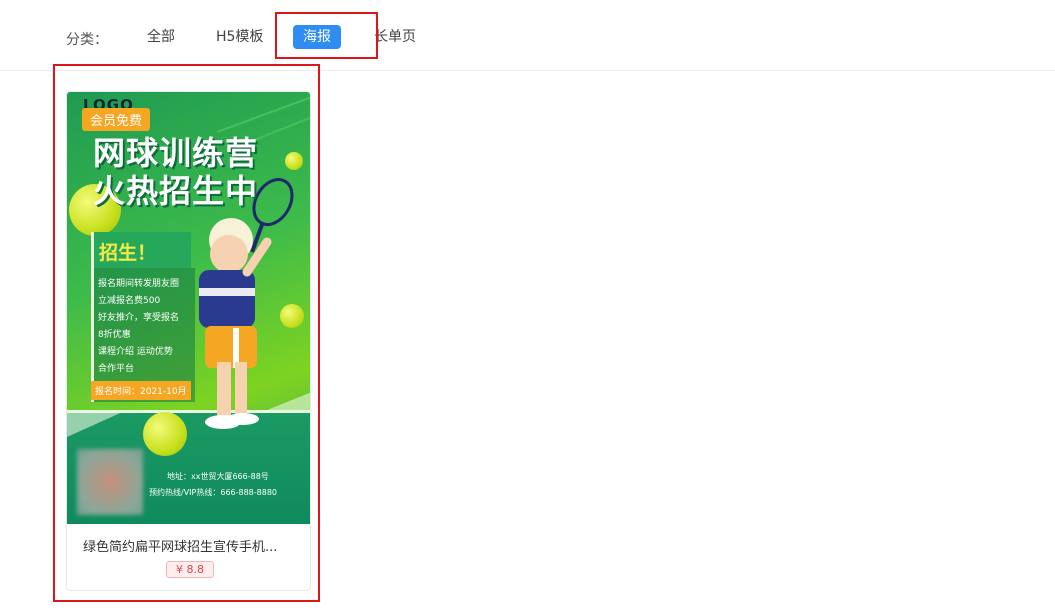 The height and width of the screenshot is (615, 1055). I want to click on qr-code-image, so click(110, 482).